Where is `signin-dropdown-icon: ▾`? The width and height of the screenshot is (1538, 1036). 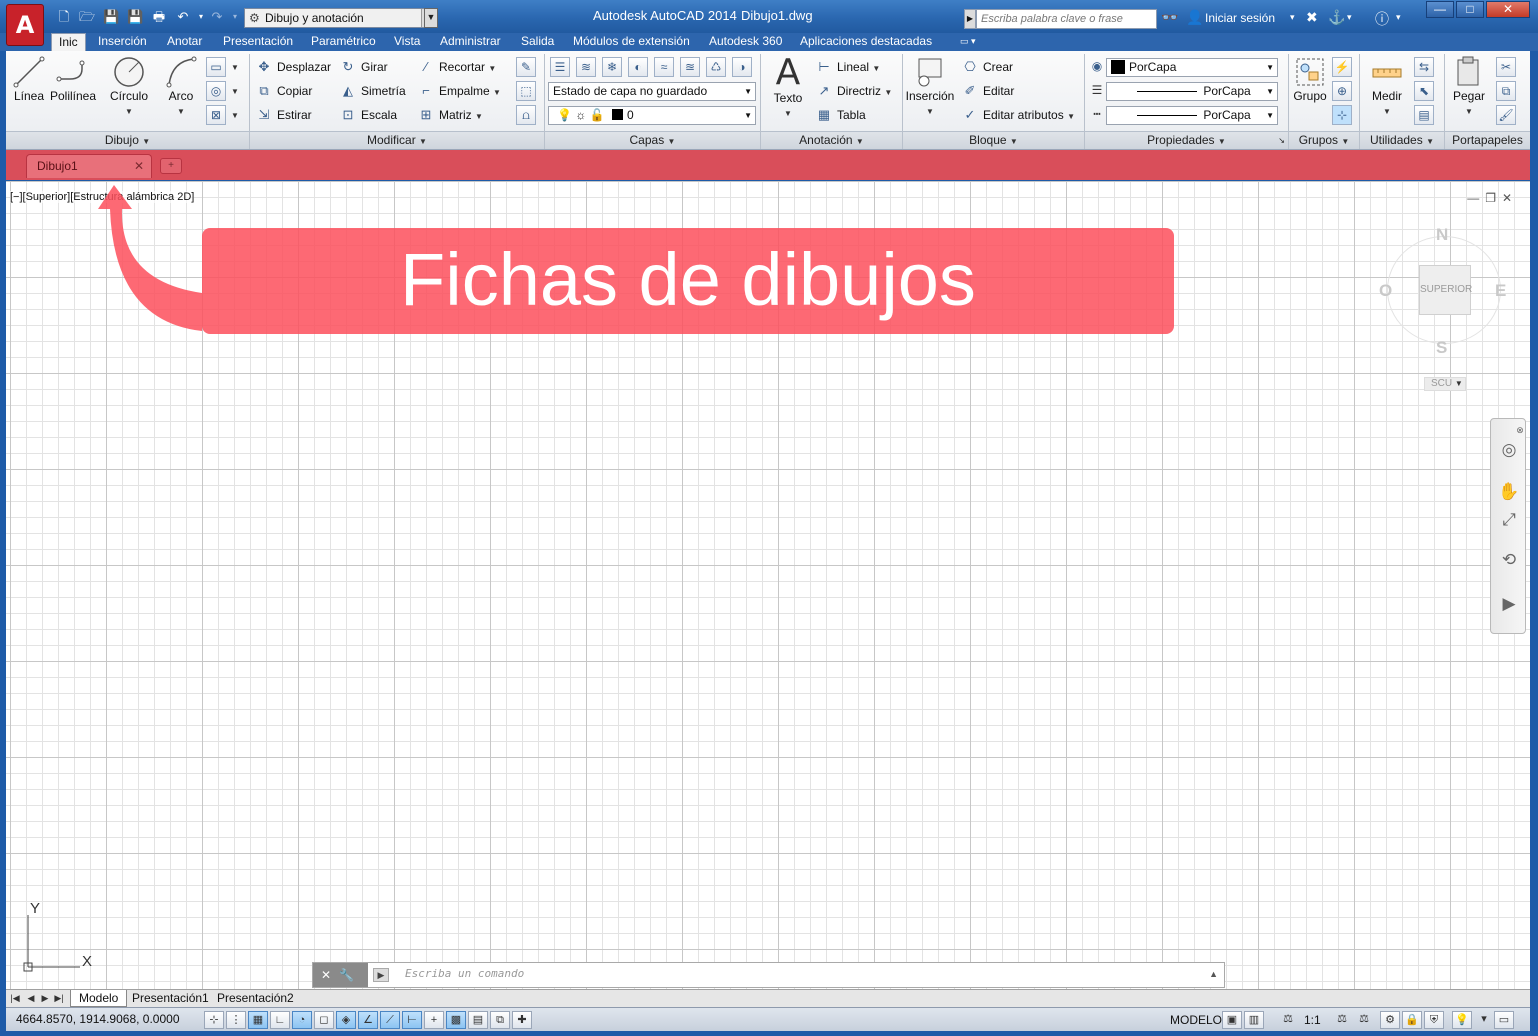
signin-dropdown-icon: ▾ is located at coordinates (1292, 17).